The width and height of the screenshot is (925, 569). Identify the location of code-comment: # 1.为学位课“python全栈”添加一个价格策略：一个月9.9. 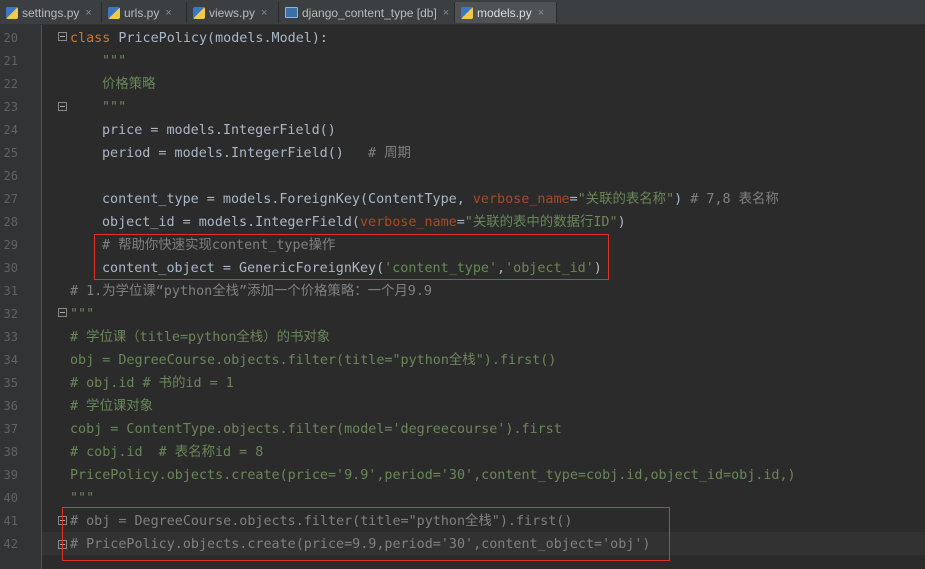
(251, 291).